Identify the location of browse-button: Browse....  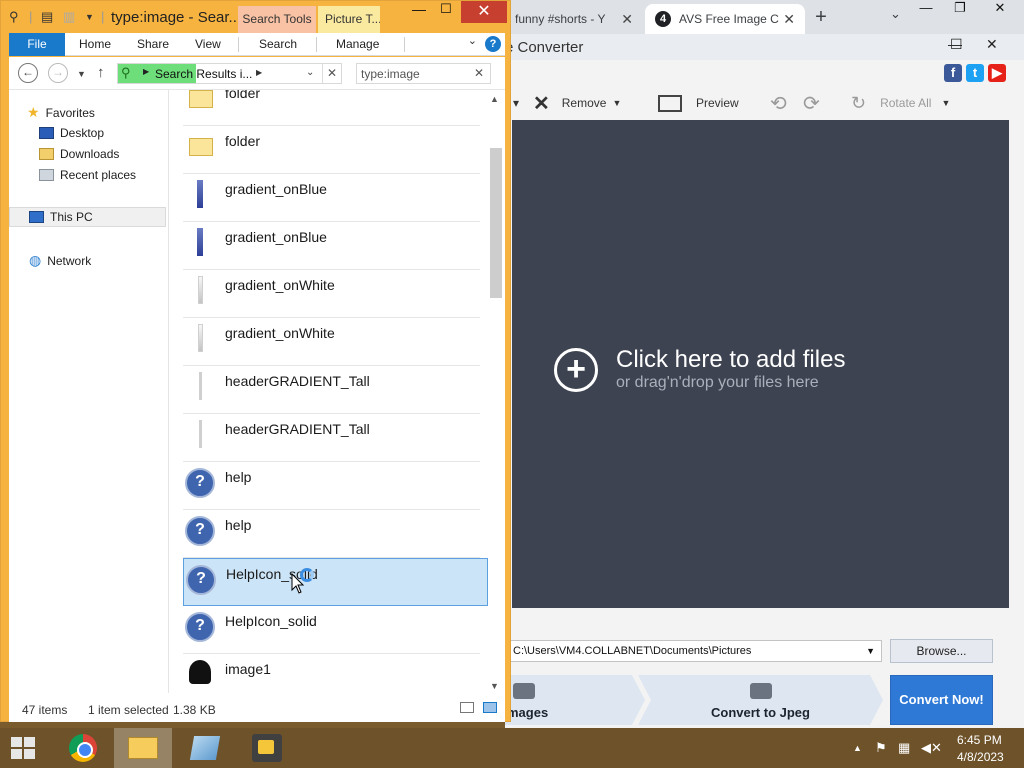
(941, 651).